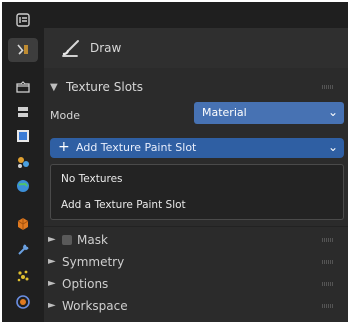 The width and height of the screenshot is (350, 324). What do you see at coordinates (106, 48) in the screenshot?
I see `active-tool-name: Draw` at bounding box center [106, 48].